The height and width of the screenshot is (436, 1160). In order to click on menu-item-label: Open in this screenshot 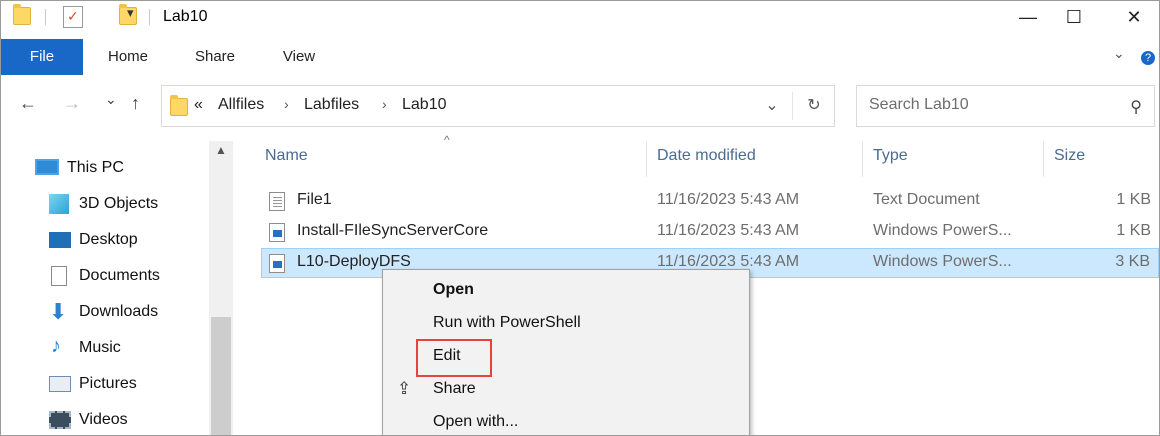, I will do `click(453, 289)`.